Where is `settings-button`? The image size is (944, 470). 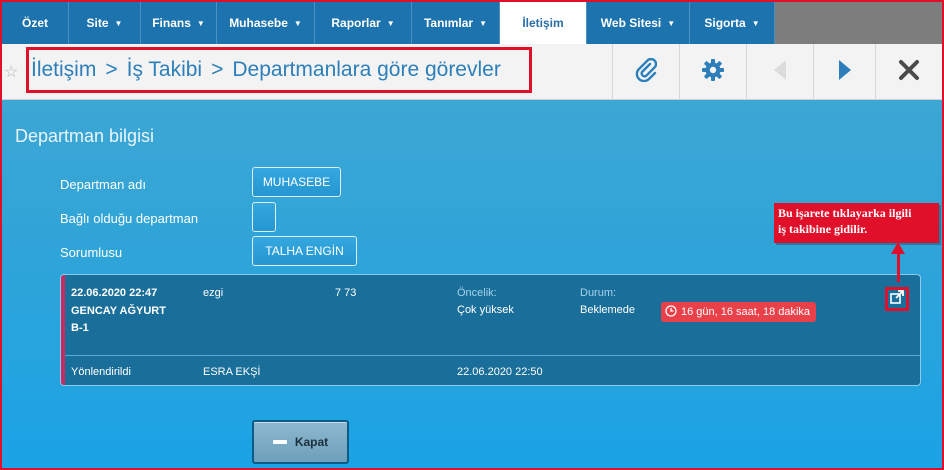
settings-button is located at coordinates (712, 72).